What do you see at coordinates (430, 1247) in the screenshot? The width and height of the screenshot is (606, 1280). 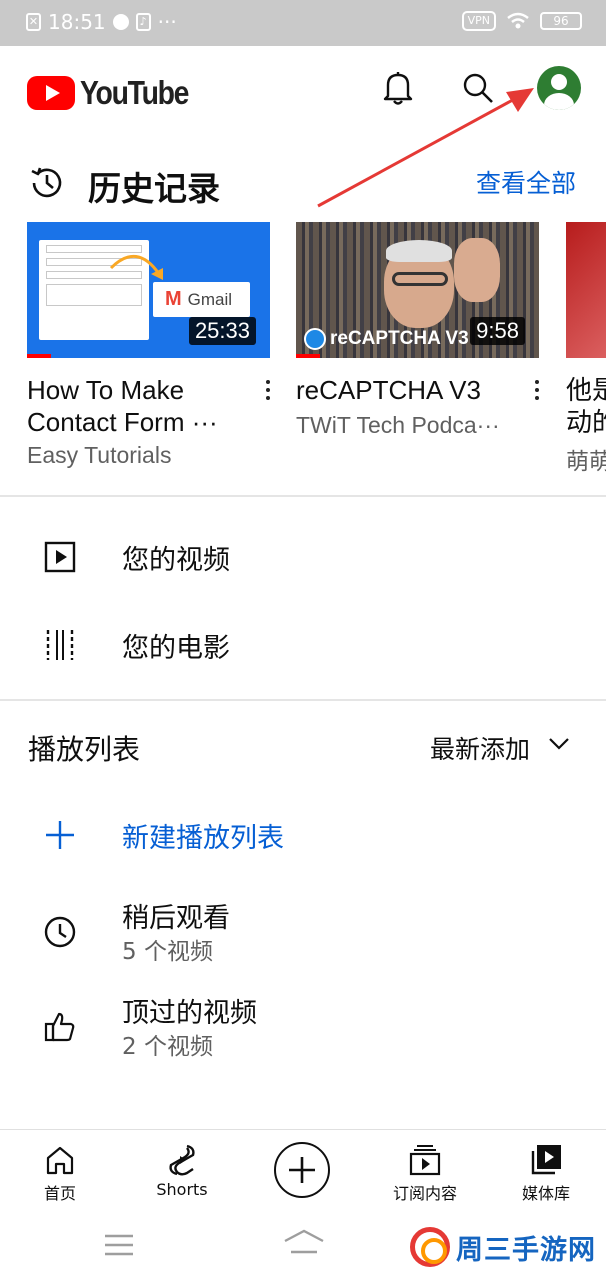 I see `watermark-logo-icon` at bounding box center [430, 1247].